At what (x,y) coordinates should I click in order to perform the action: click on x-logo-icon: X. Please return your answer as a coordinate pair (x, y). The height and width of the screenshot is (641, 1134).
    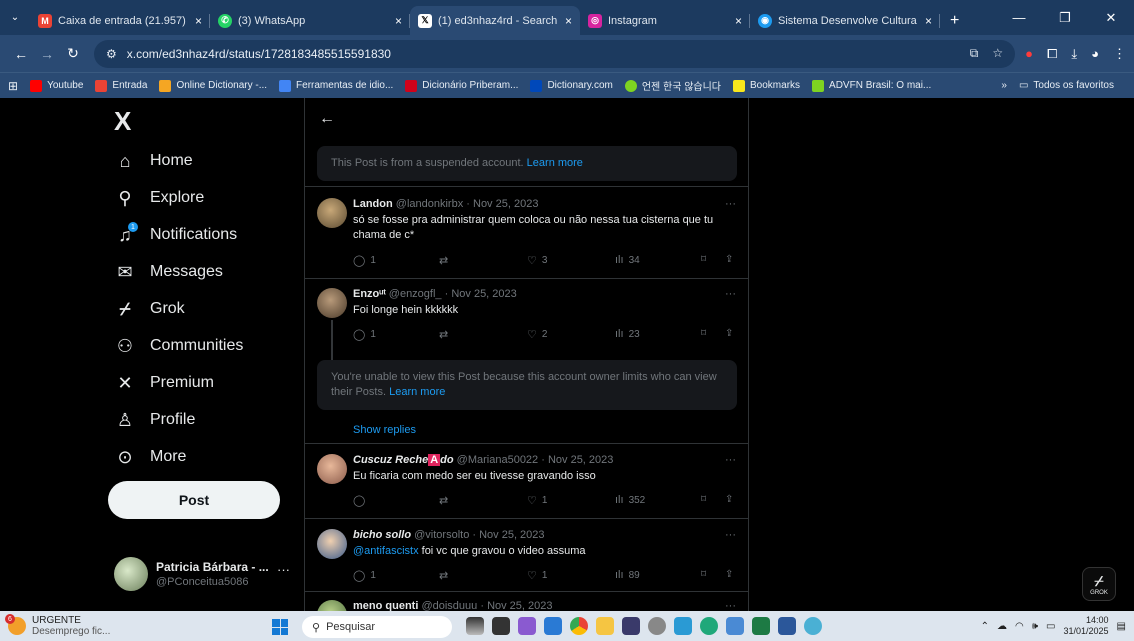
    Looking at the image, I should click on (122, 121).